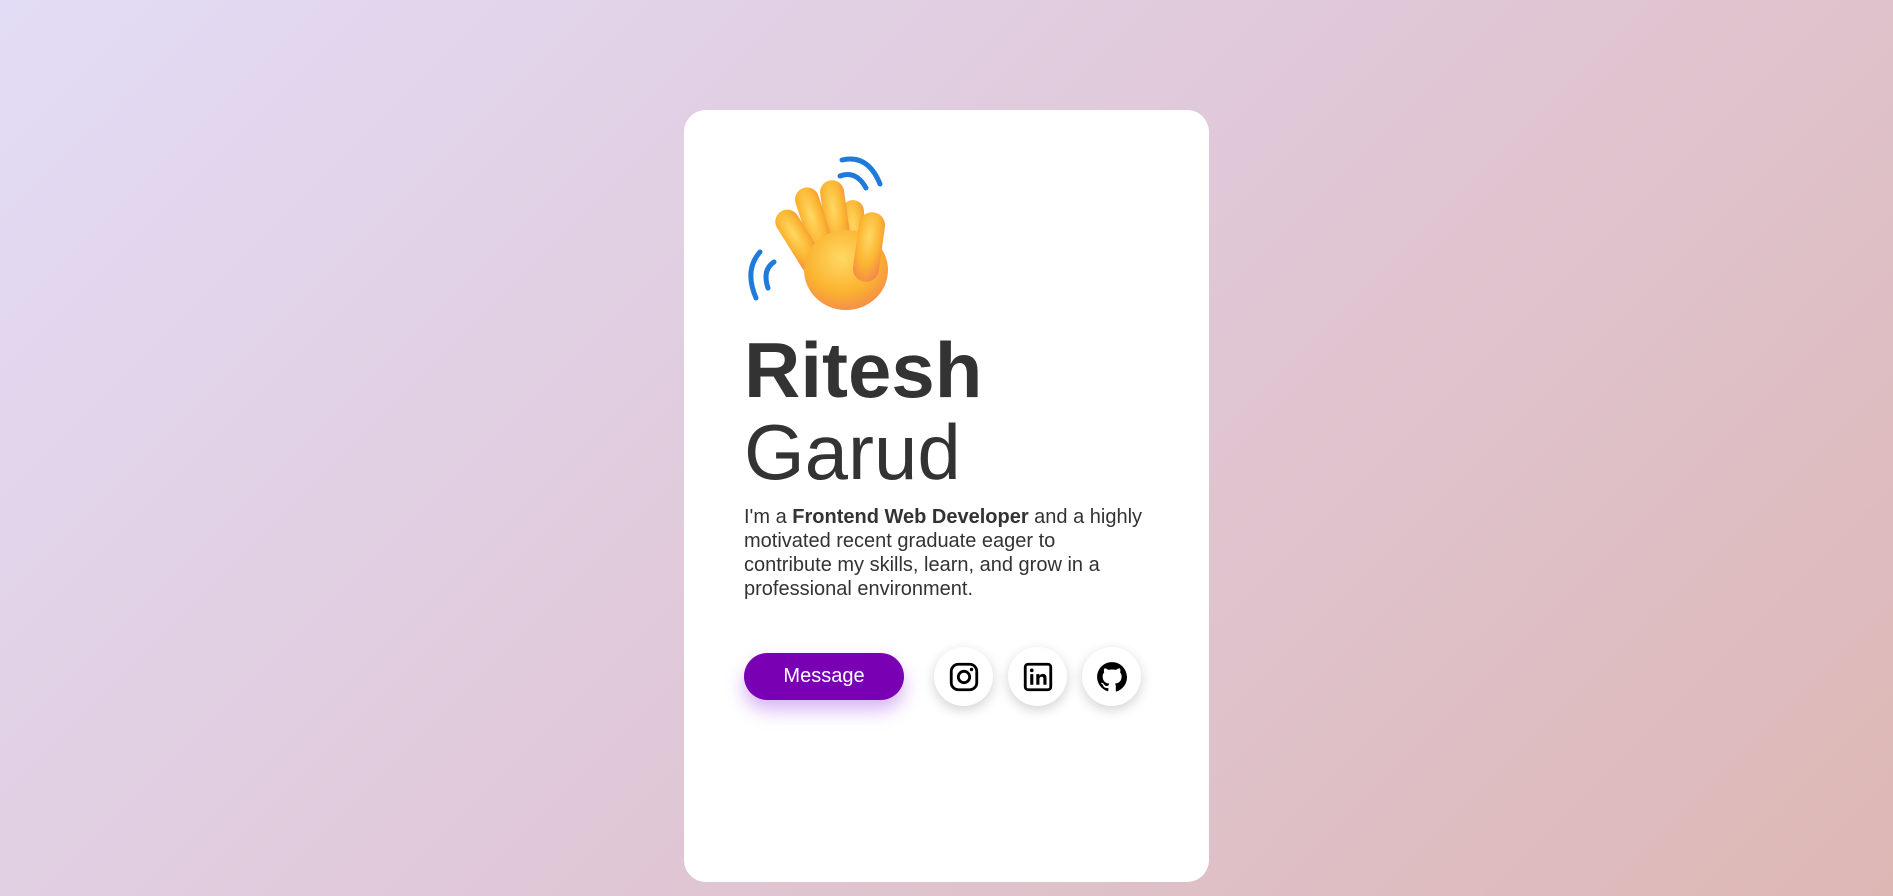  I want to click on last-name-heading: Garud, so click(852, 452).